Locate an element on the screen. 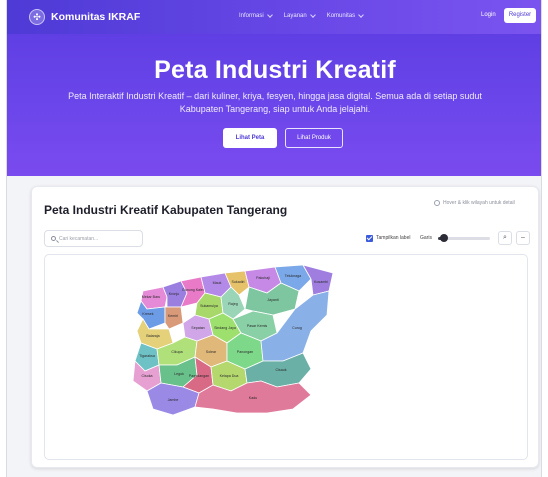  region-label: Cisauk is located at coordinates (281, 370).